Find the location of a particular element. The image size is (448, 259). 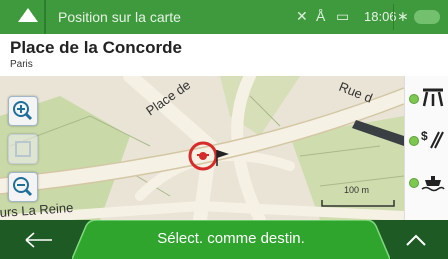

zoom-out-icon is located at coordinates (23, 187).